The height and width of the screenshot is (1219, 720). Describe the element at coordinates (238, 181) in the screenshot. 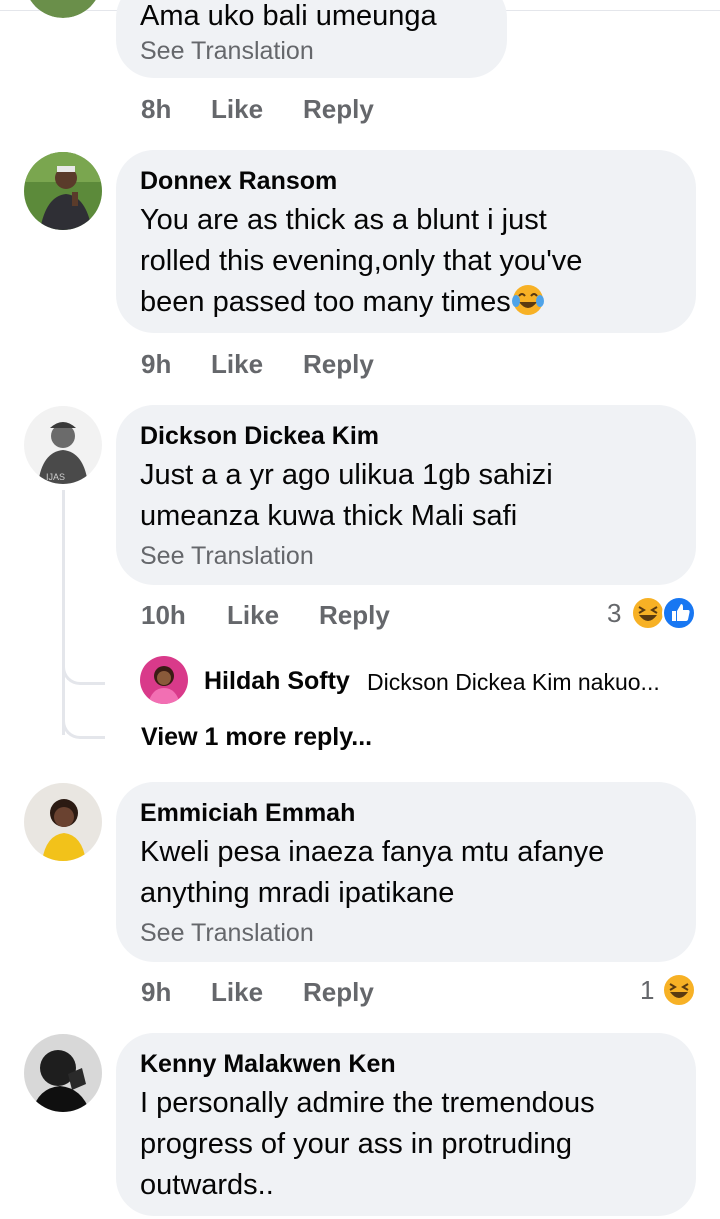

I see `commenter-name: Donnex Ransom` at that location.